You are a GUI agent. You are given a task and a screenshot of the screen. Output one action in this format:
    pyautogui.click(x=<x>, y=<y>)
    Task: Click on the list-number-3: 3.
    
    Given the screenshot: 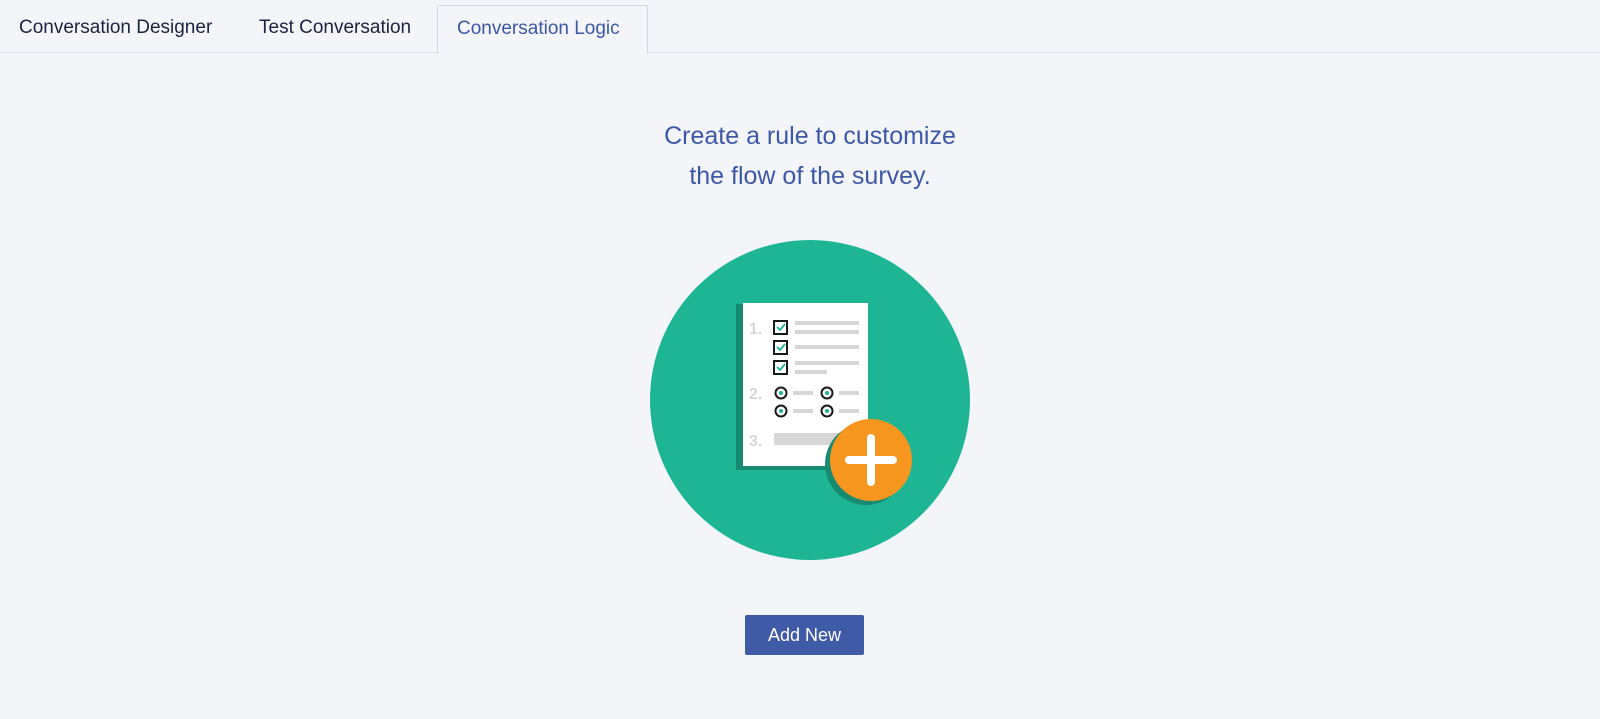 What is the action you would take?
    pyautogui.click(x=755, y=441)
    